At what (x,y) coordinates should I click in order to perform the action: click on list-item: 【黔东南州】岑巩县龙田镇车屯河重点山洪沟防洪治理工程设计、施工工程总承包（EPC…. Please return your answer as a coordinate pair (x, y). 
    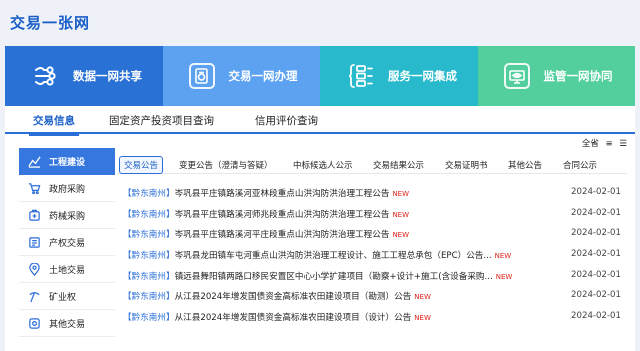
    Looking at the image, I should click on (372, 259).